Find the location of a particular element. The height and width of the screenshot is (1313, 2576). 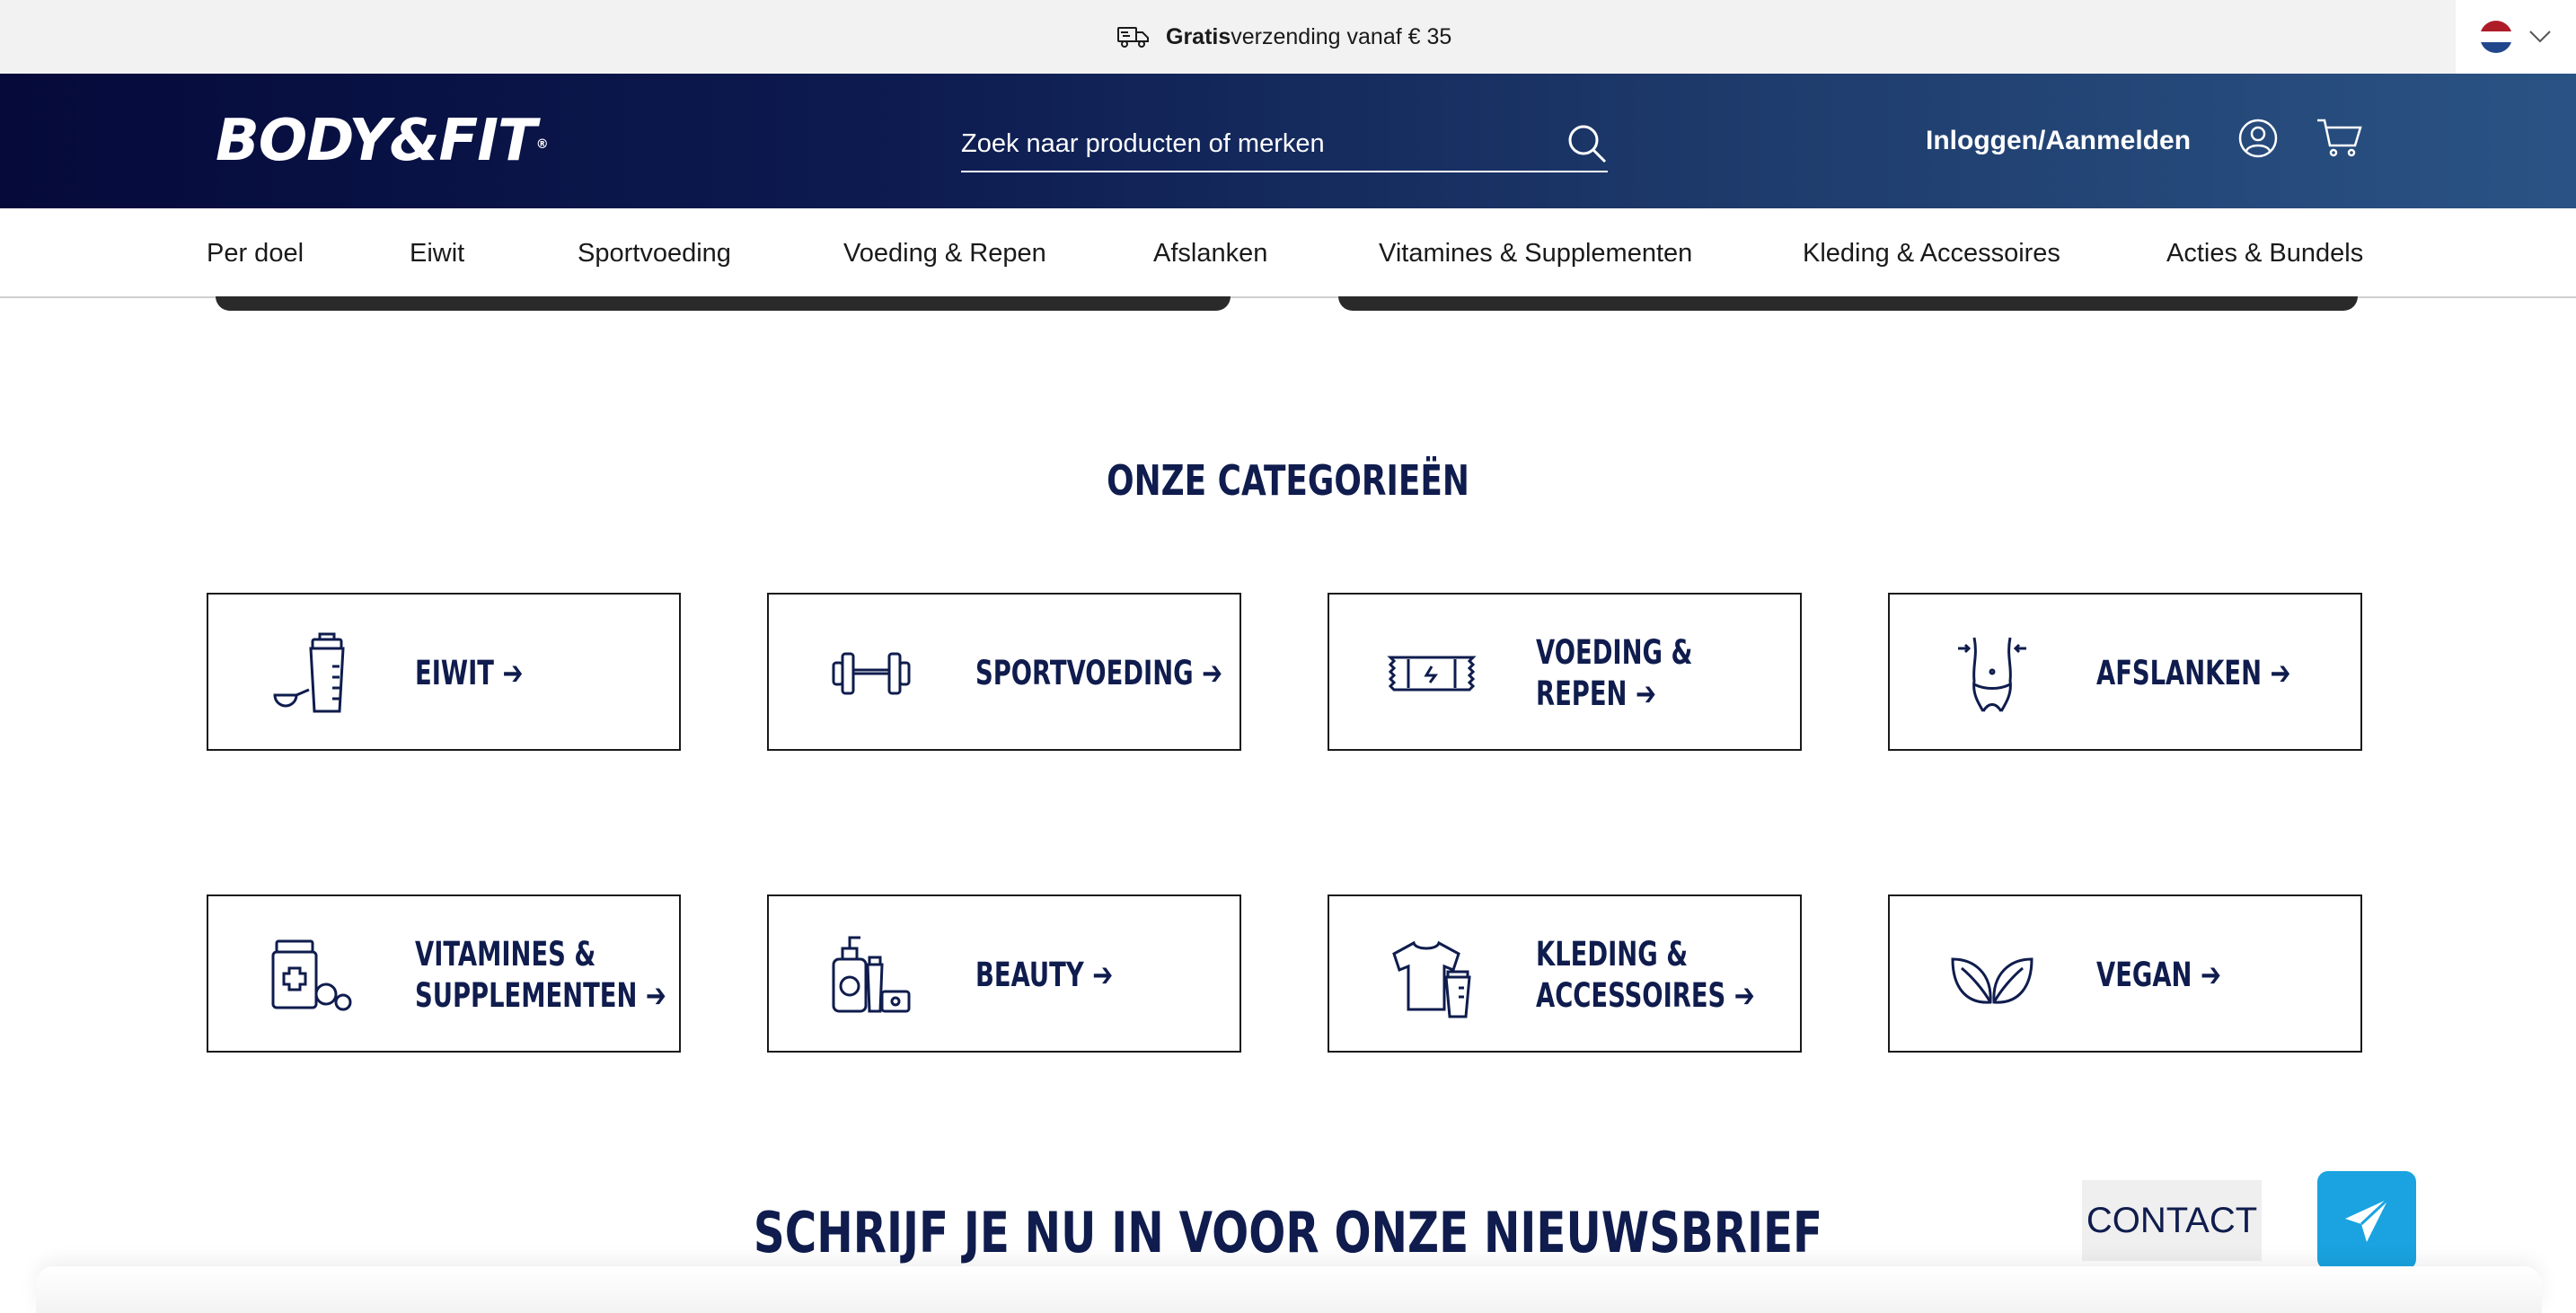

cosmetics-icon is located at coordinates (871, 975).